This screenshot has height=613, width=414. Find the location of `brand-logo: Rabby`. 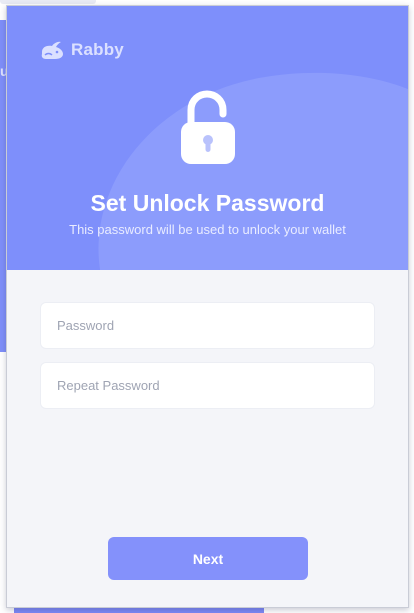

brand-logo: Rabby is located at coordinates (81, 50).